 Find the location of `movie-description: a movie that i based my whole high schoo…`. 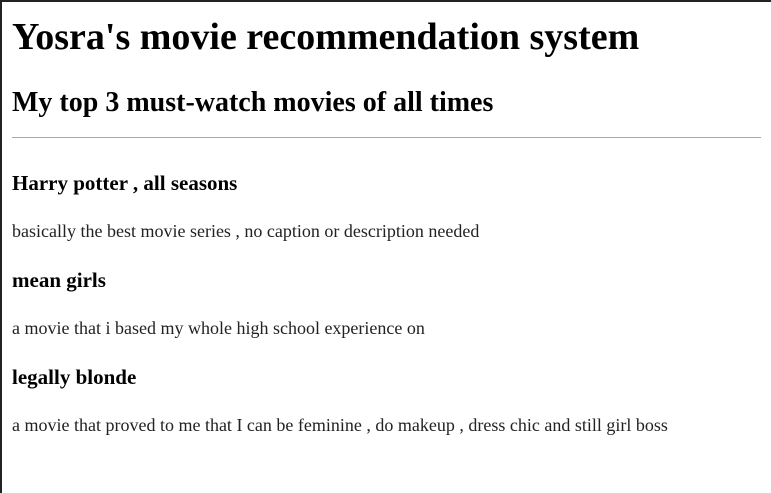

movie-description: a movie that i based my whole high schoo… is located at coordinates (218, 328).